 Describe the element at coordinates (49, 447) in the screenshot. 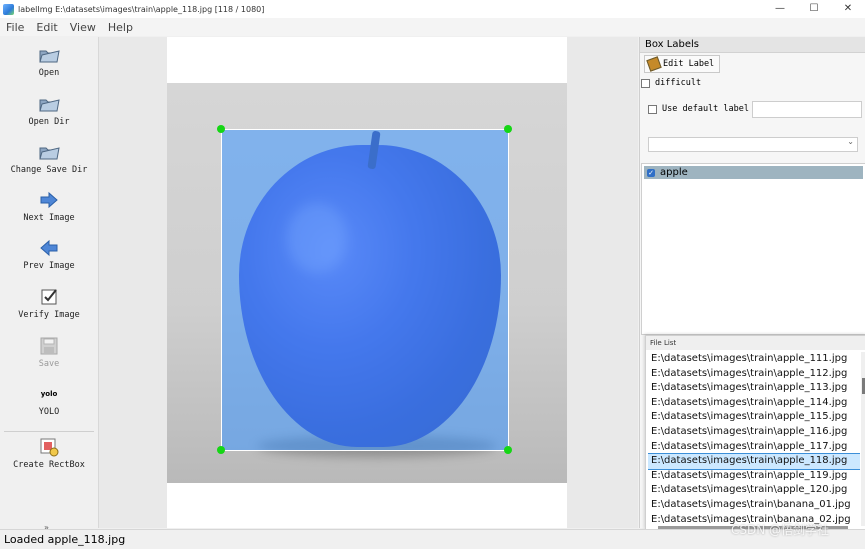

I see `rect-box-icon` at that location.